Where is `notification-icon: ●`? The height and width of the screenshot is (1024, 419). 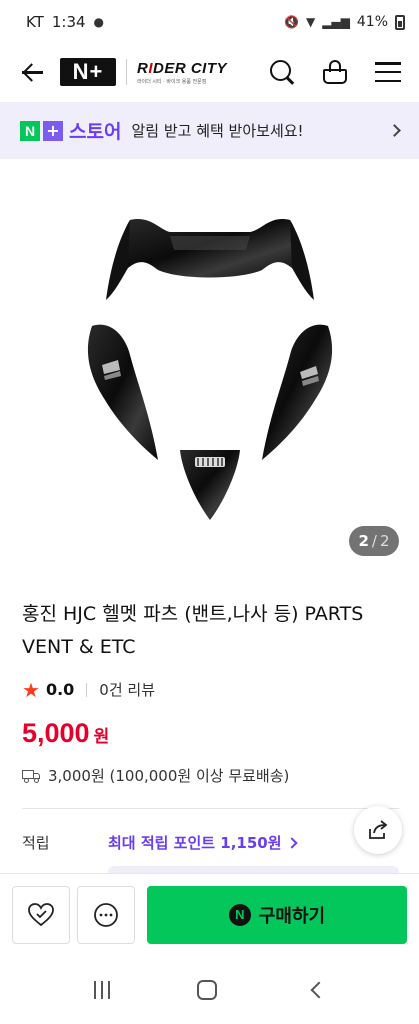 notification-icon: ● is located at coordinates (99, 22).